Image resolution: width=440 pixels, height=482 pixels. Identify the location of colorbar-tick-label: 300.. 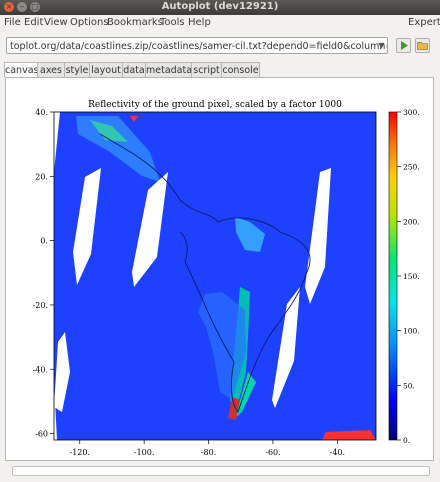
(411, 112).